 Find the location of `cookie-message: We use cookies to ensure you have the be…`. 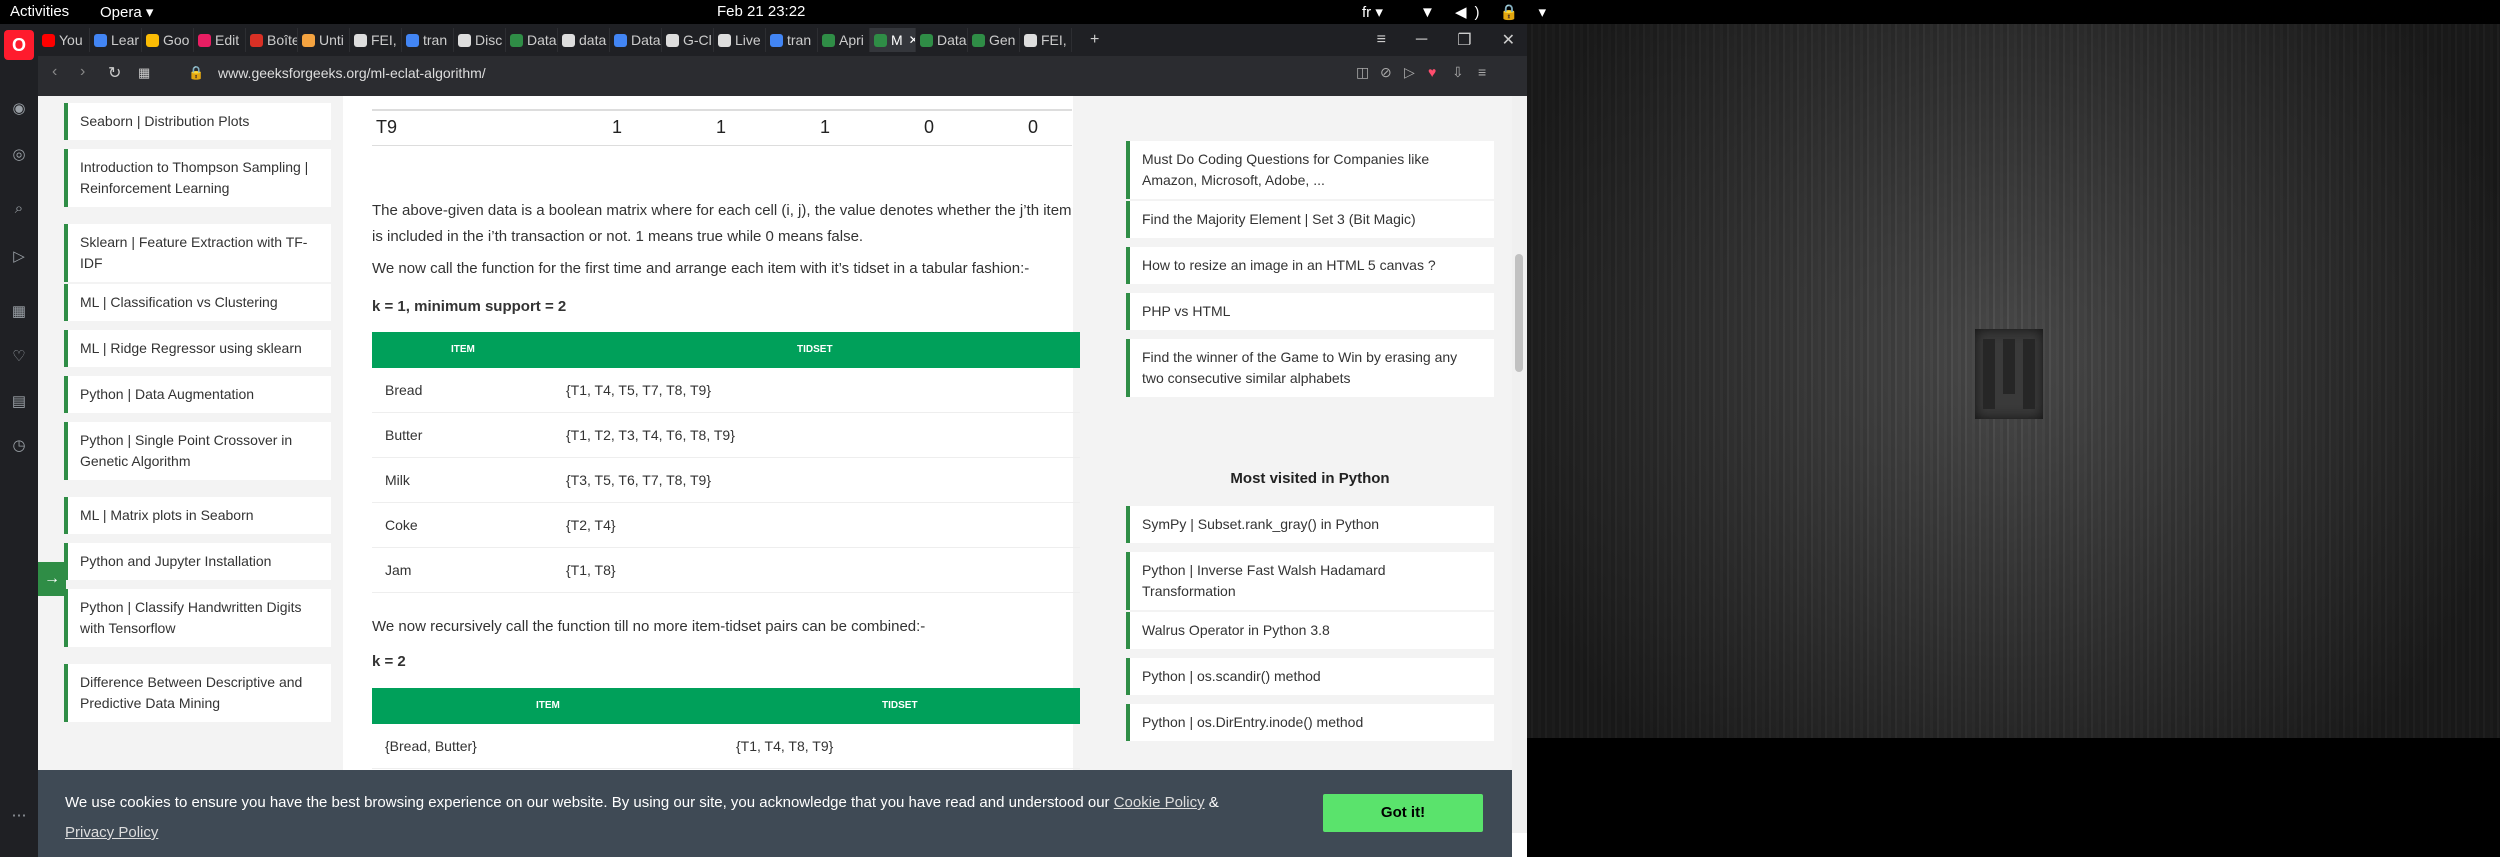

cookie-message: We use cookies to ensure you have the be… is located at coordinates (675, 818).